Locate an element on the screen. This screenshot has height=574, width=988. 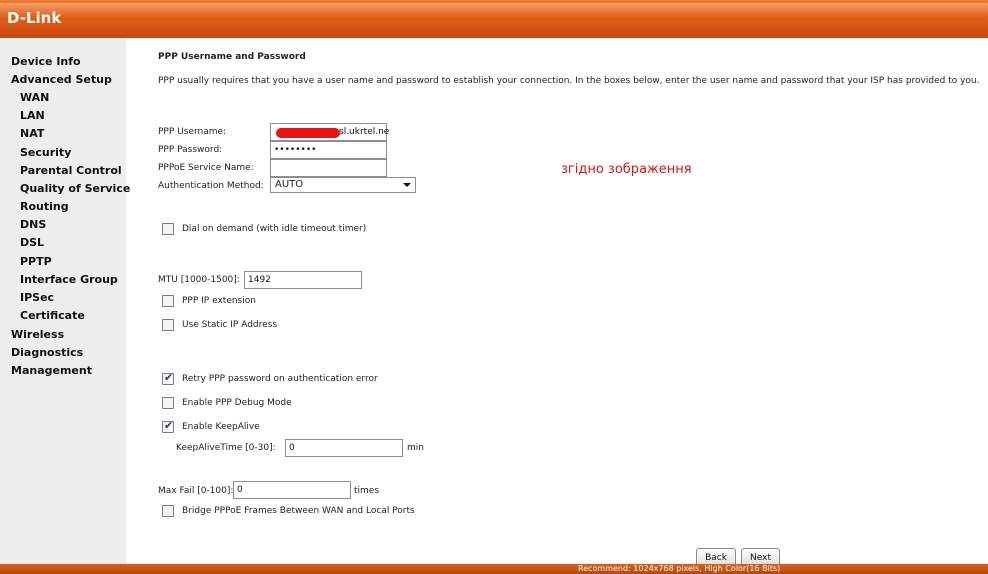
keepalive-time-input: 0 is located at coordinates (344, 448).